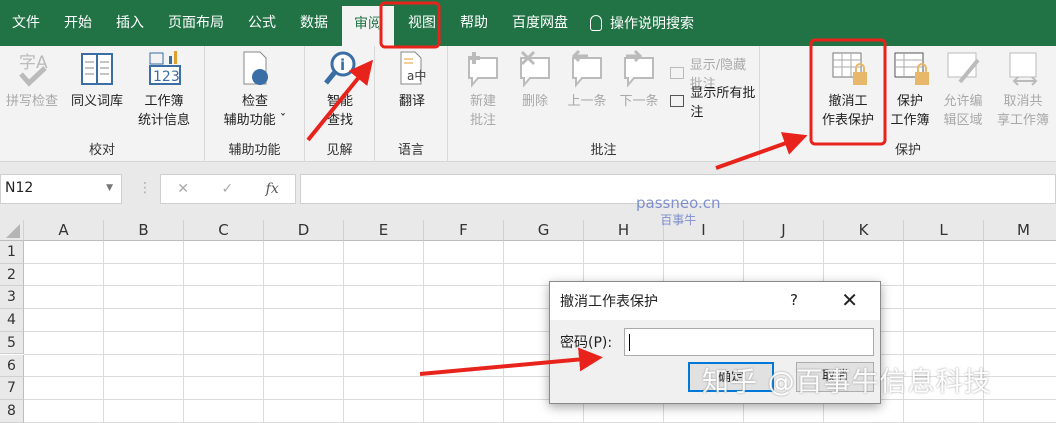 The image size is (1056, 423). I want to click on smart-lookup-icon: i, so click(340, 69).